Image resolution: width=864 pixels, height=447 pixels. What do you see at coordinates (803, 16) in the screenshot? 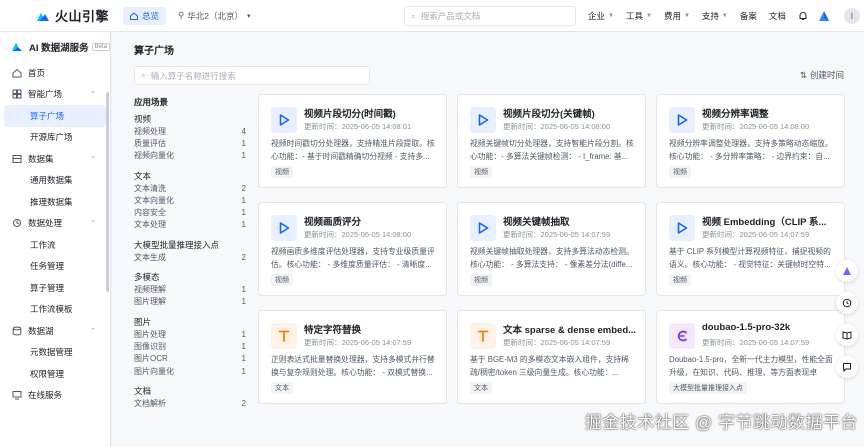
I see `bell-icon` at bounding box center [803, 16].